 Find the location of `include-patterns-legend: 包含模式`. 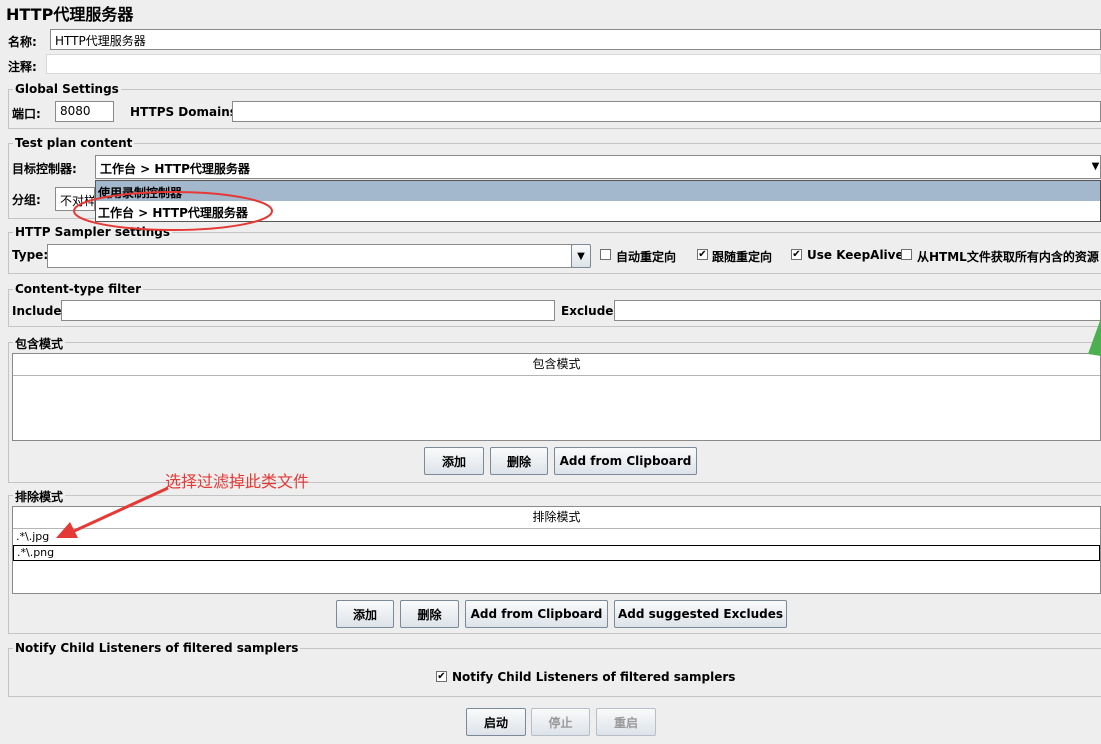

include-patterns-legend: 包含模式 is located at coordinates (39, 343).